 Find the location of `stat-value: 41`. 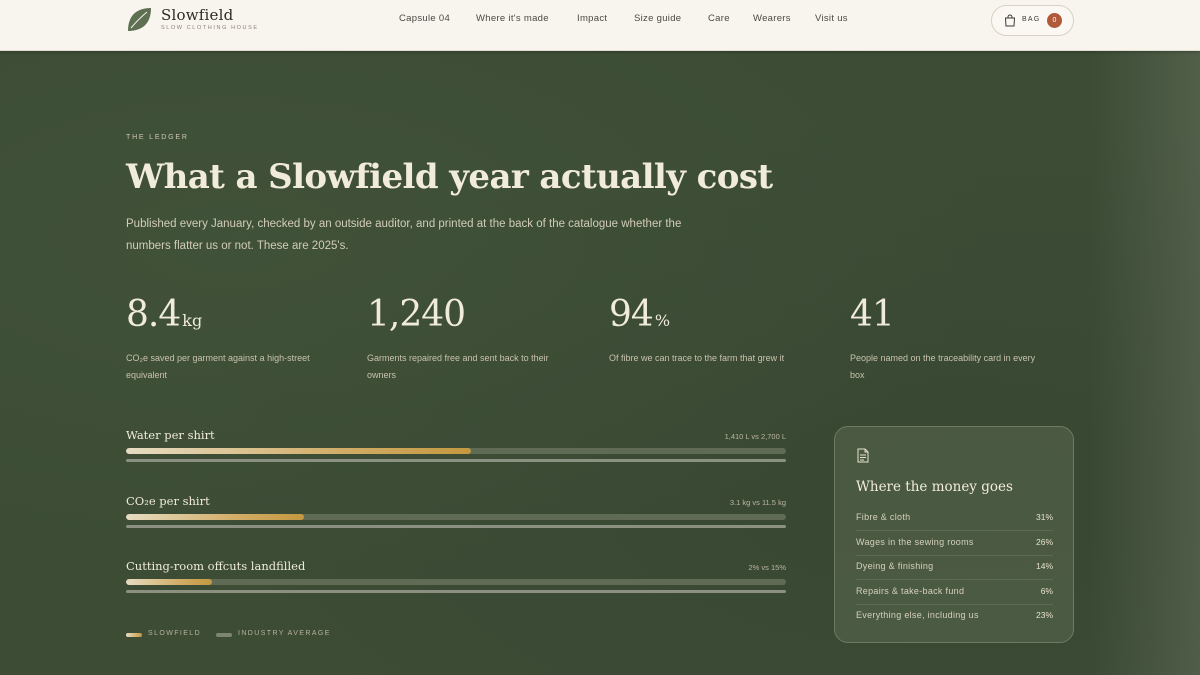

stat-value: 41 is located at coordinates (872, 314).